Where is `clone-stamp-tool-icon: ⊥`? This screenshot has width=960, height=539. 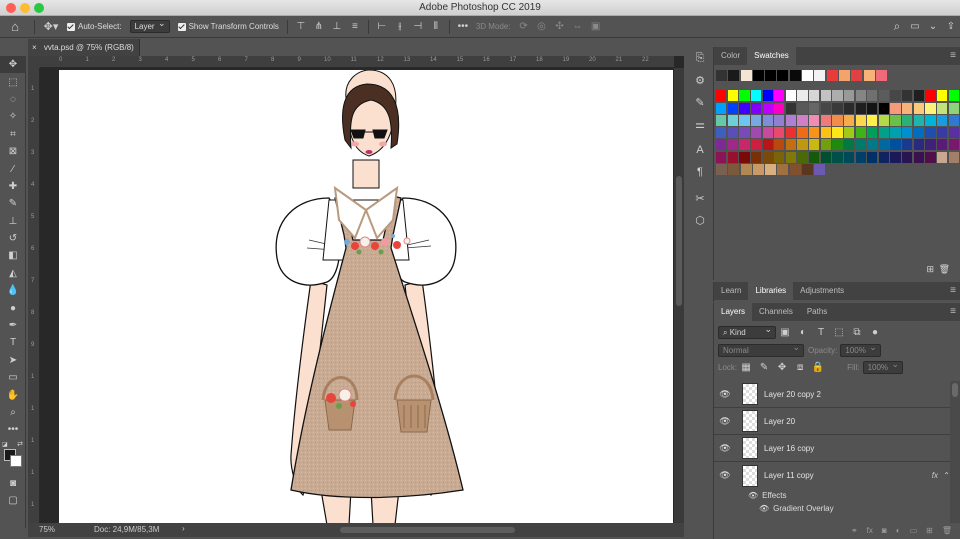 clone-stamp-tool-icon: ⊥ is located at coordinates (13, 221).